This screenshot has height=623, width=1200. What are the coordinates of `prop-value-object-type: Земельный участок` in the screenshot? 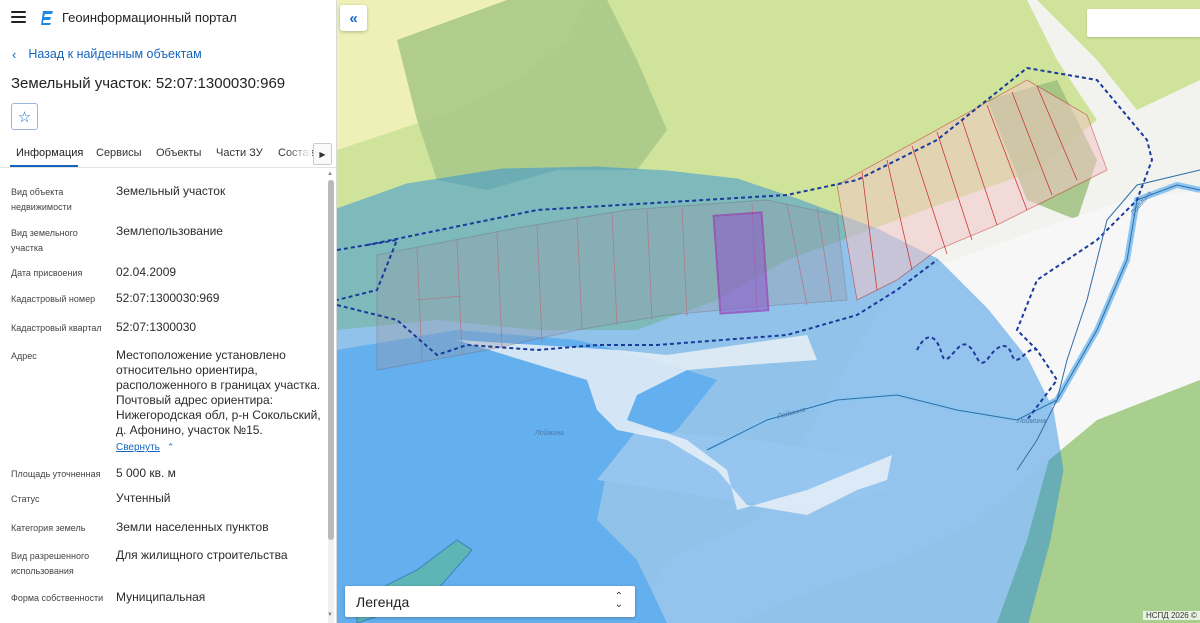 It's located at (171, 191).